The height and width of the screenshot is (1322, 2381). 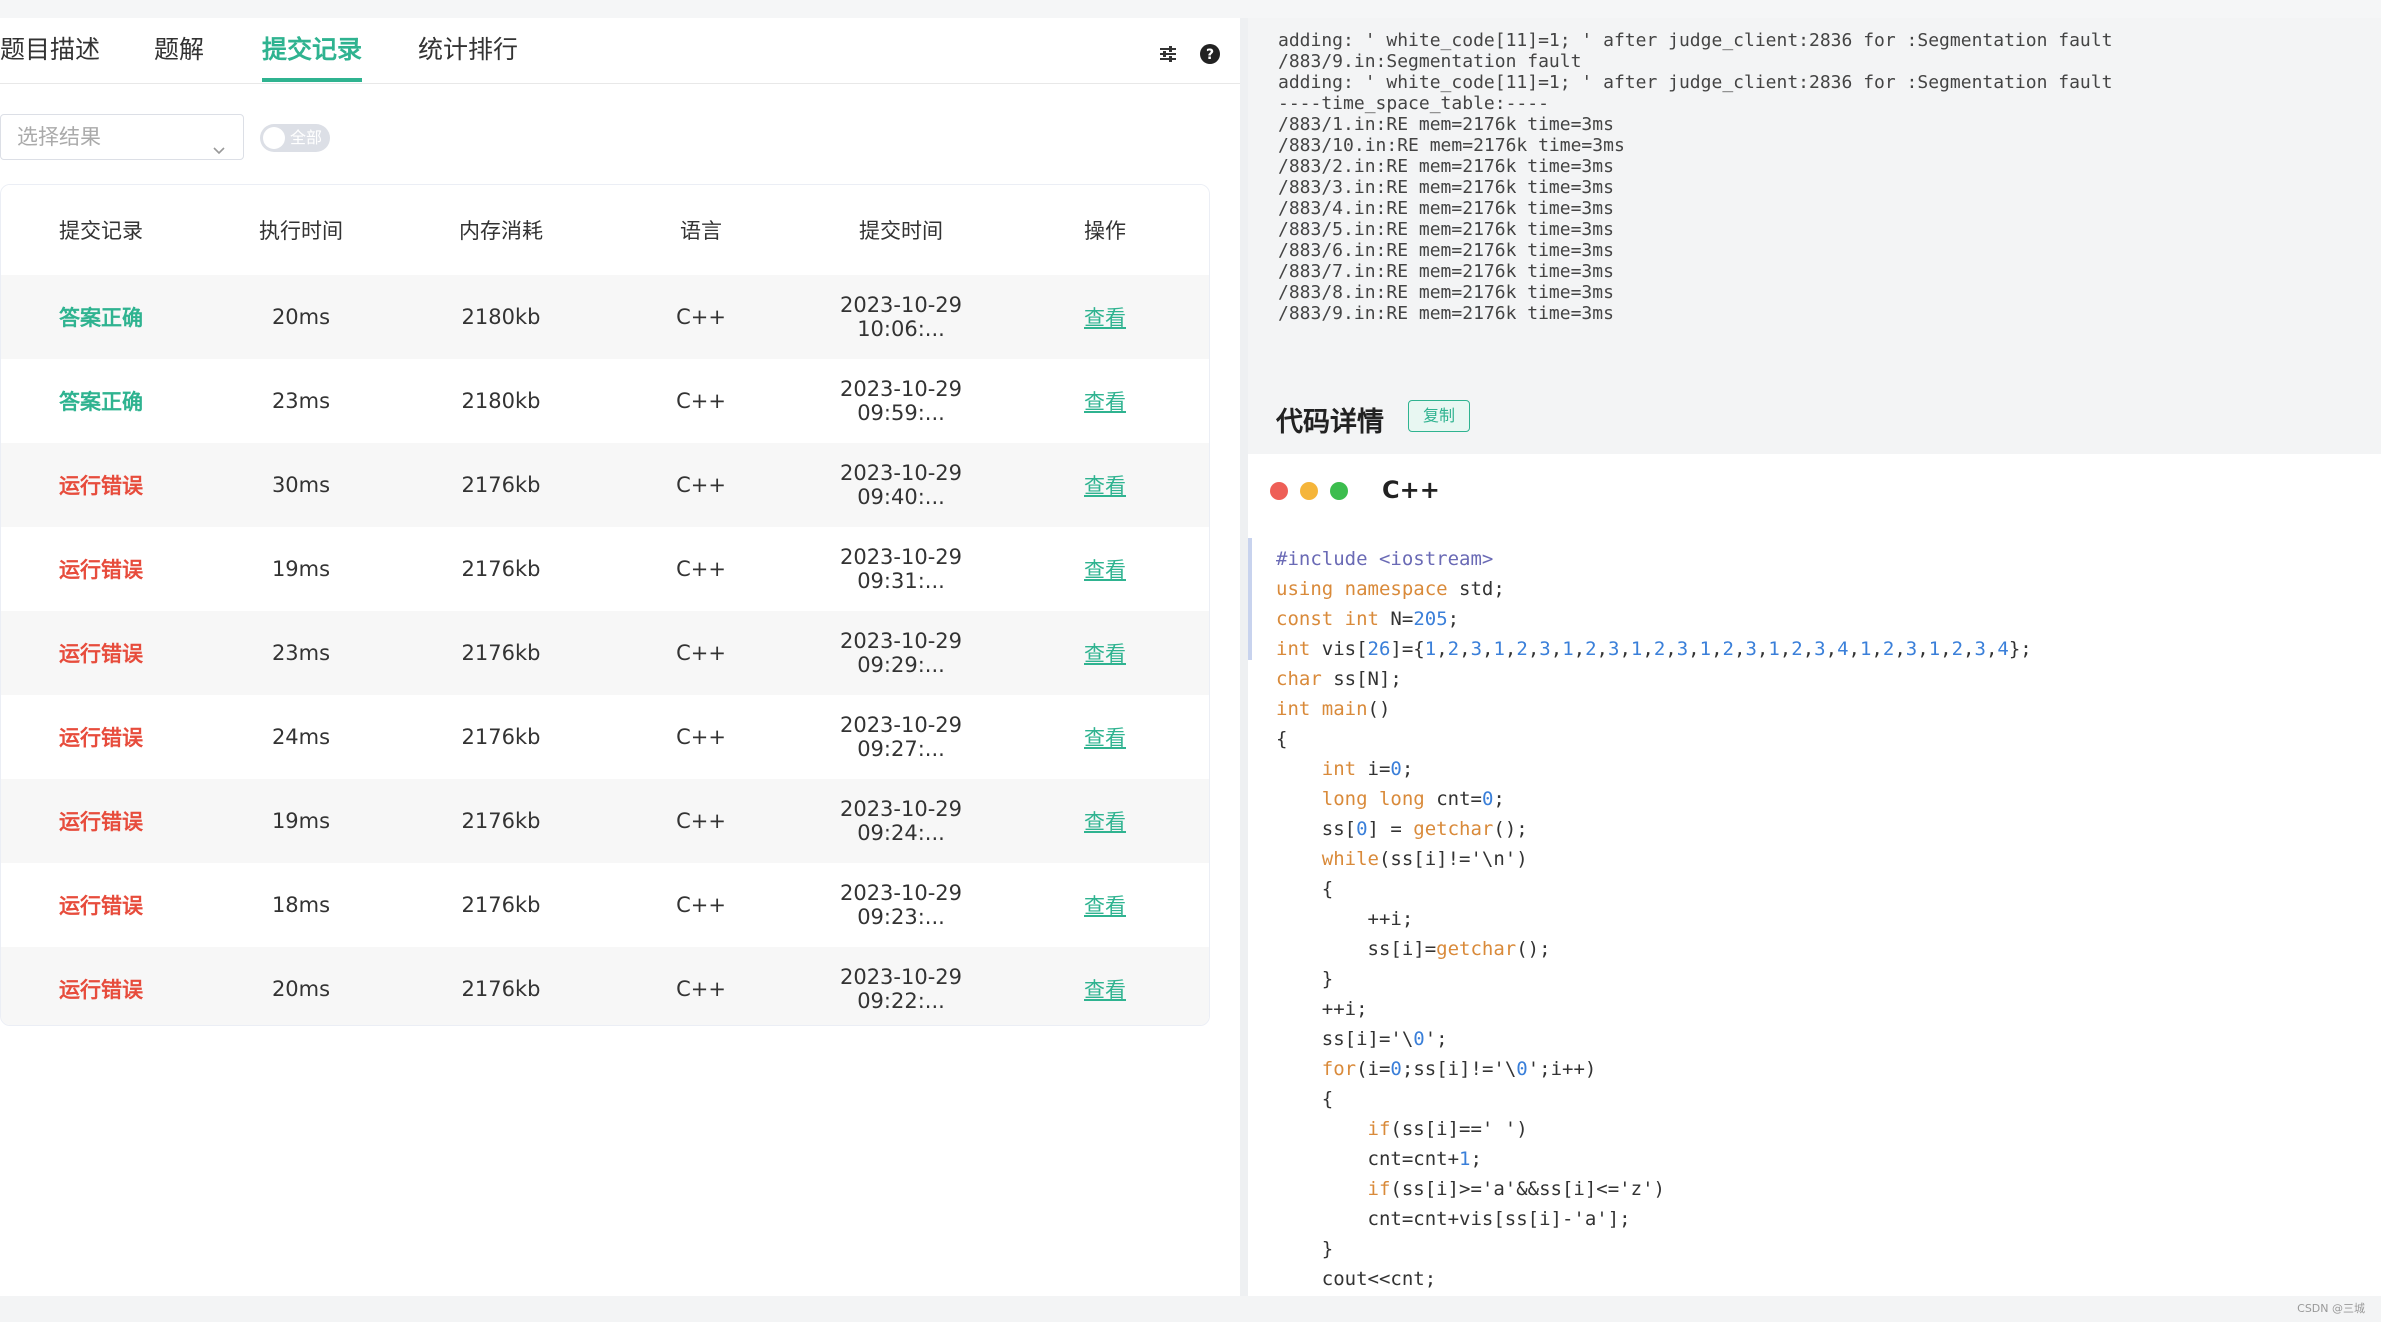 What do you see at coordinates (1189, 54) in the screenshot?
I see `tab-toolbar: ?` at bounding box center [1189, 54].